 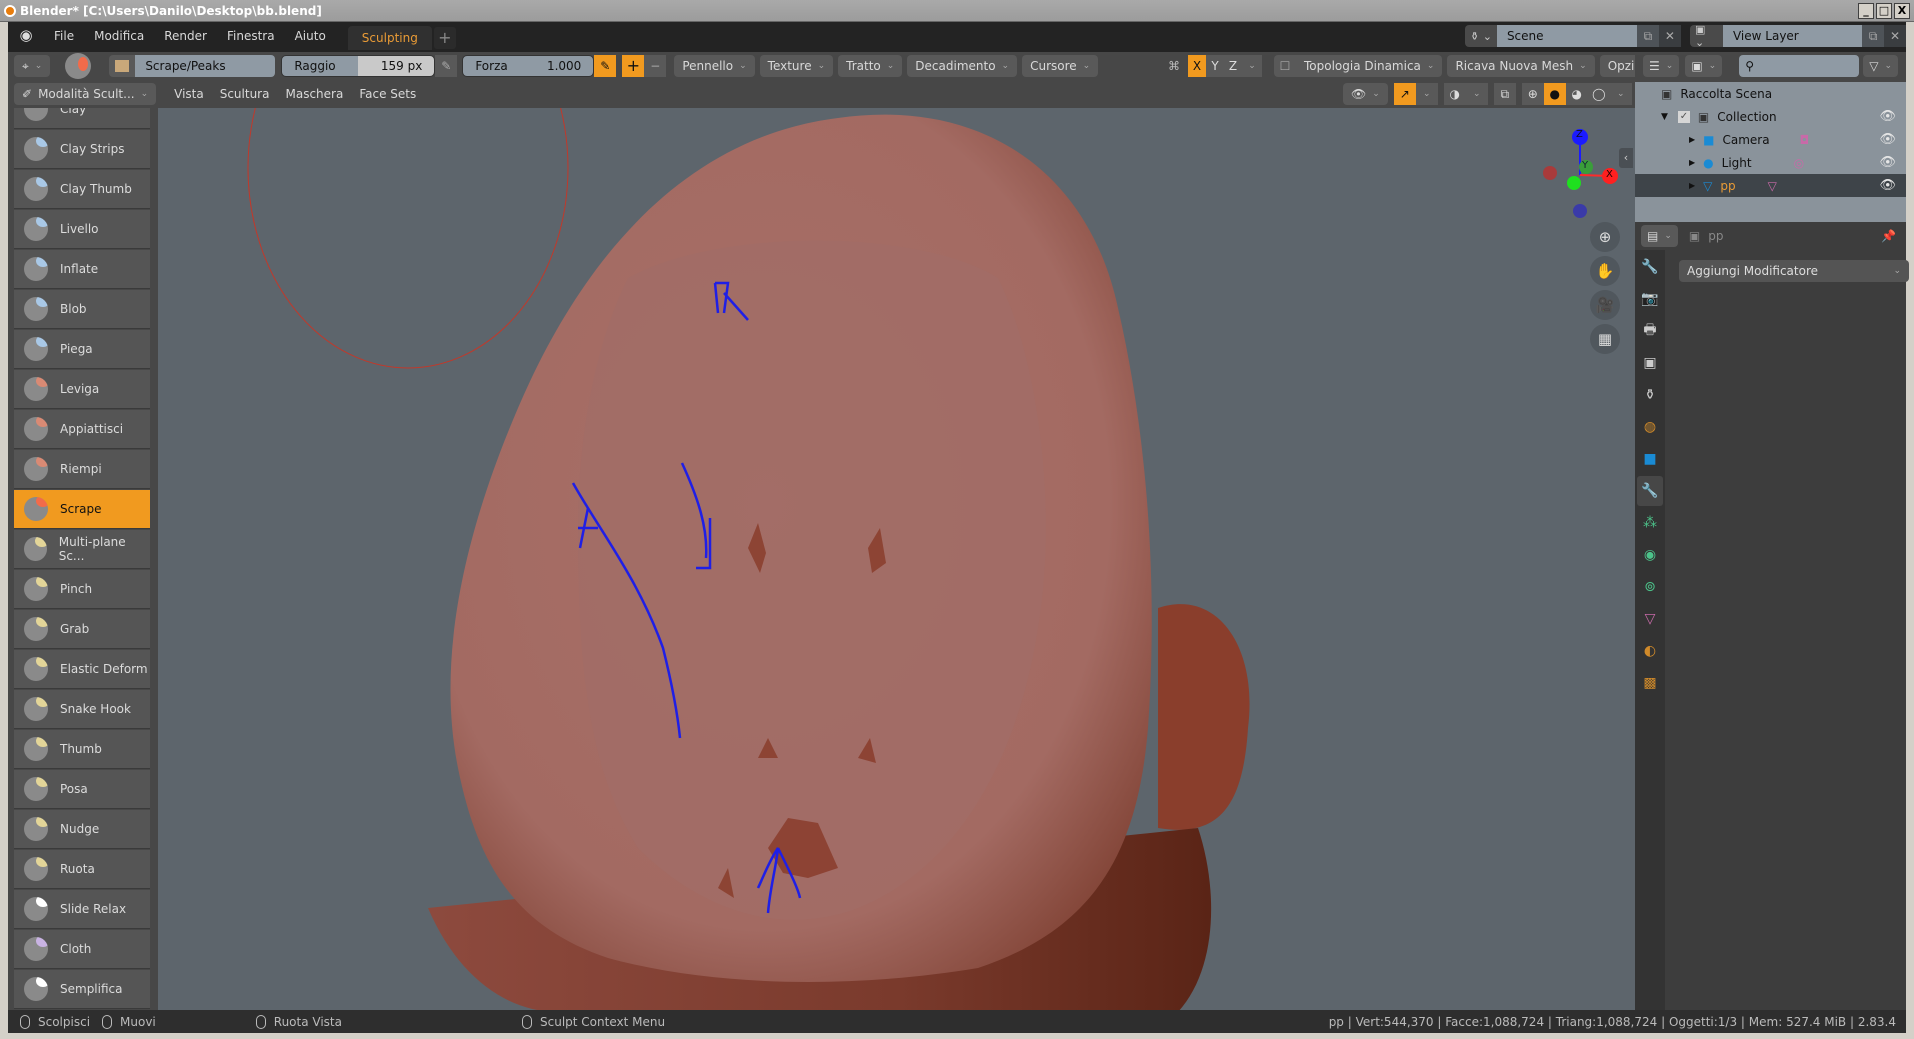 What do you see at coordinates (251, 36) in the screenshot?
I see `menu-finestra: Finestra` at bounding box center [251, 36].